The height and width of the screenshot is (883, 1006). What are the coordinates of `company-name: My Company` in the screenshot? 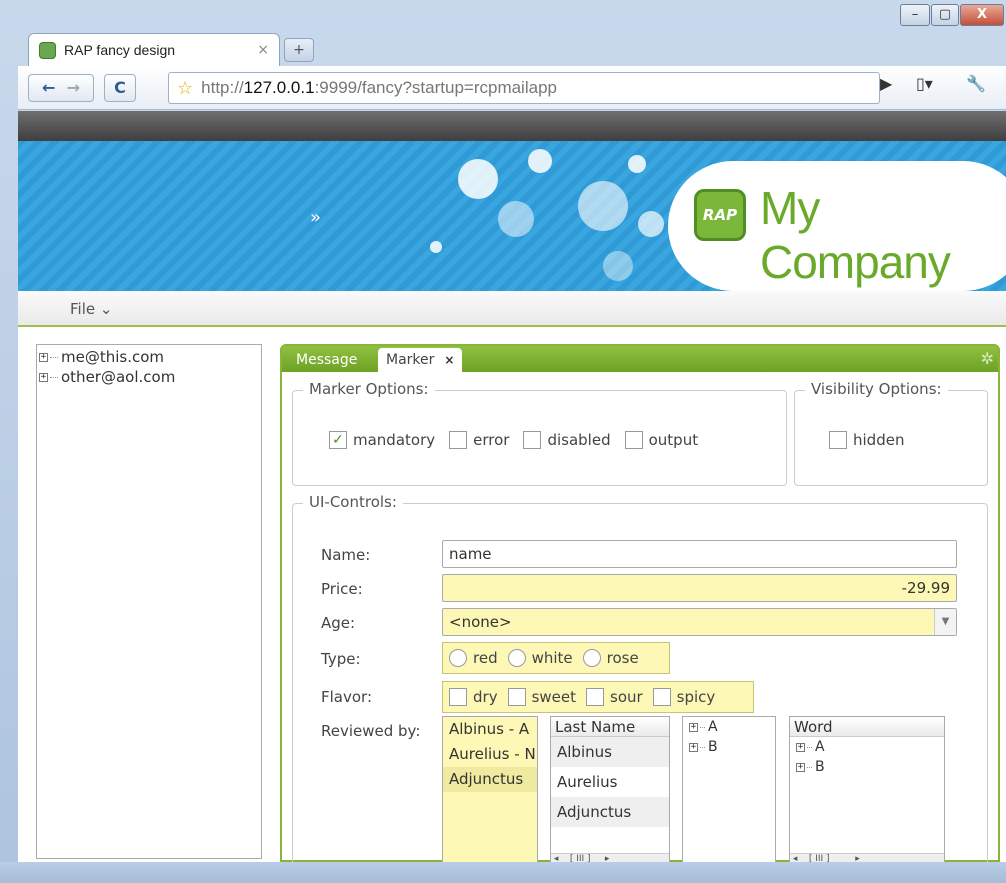 It's located at (855, 235).